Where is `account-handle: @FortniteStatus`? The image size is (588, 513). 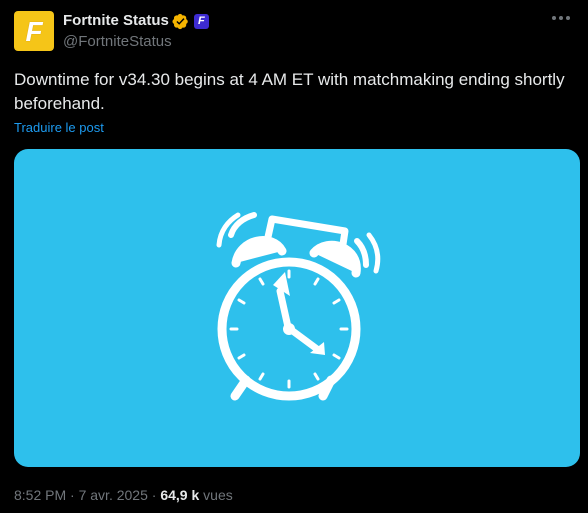
account-handle: @FortniteStatus is located at coordinates (117, 42).